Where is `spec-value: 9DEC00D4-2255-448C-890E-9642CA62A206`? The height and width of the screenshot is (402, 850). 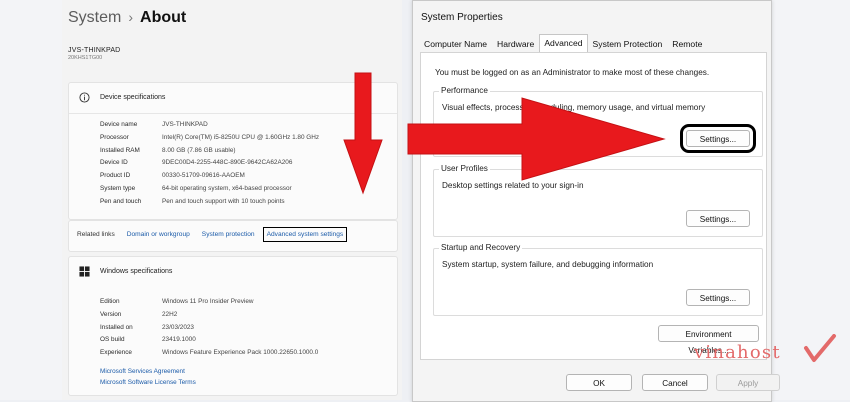
spec-value: 9DEC00D4-2255-448C-890E-9642CA62A206 is located at coordinates (227, 163).